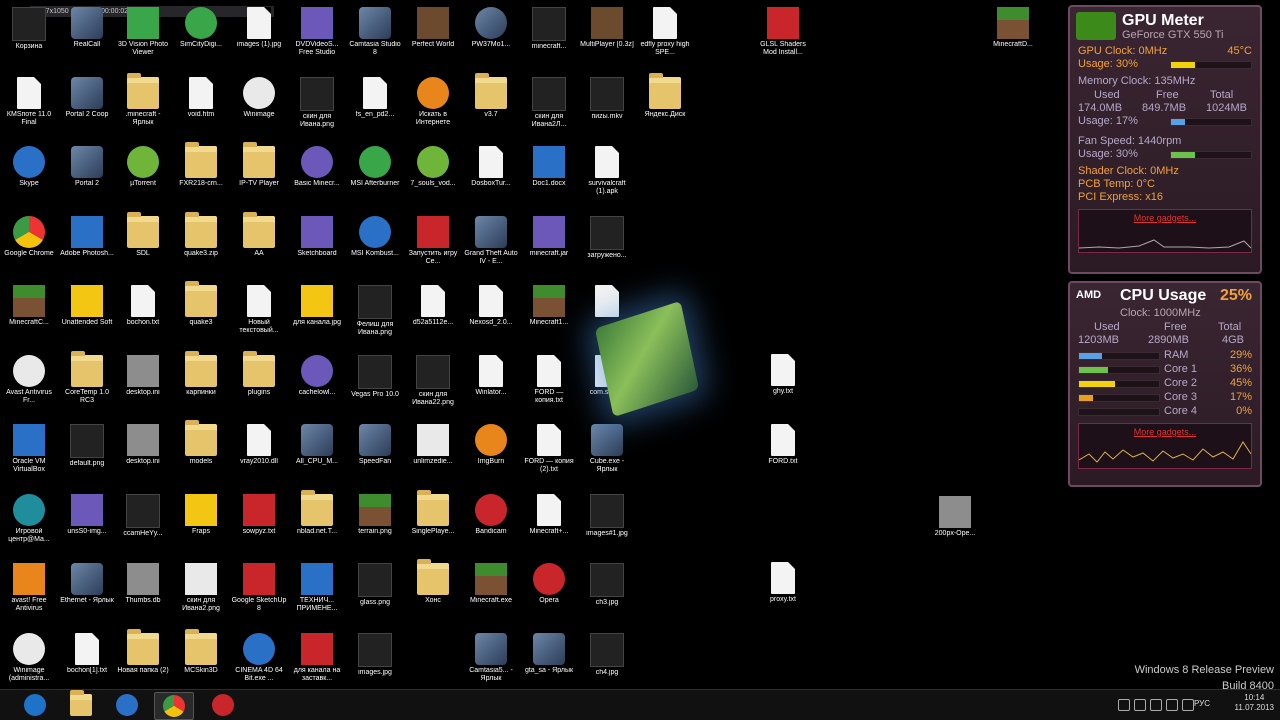 Image resolution: width=1280 pixels, height=720 pixels. What do you see at coordinates (29, 178) in the screenshot?
I see `desktop-icon: Skype` at bounding box center [29, 178].